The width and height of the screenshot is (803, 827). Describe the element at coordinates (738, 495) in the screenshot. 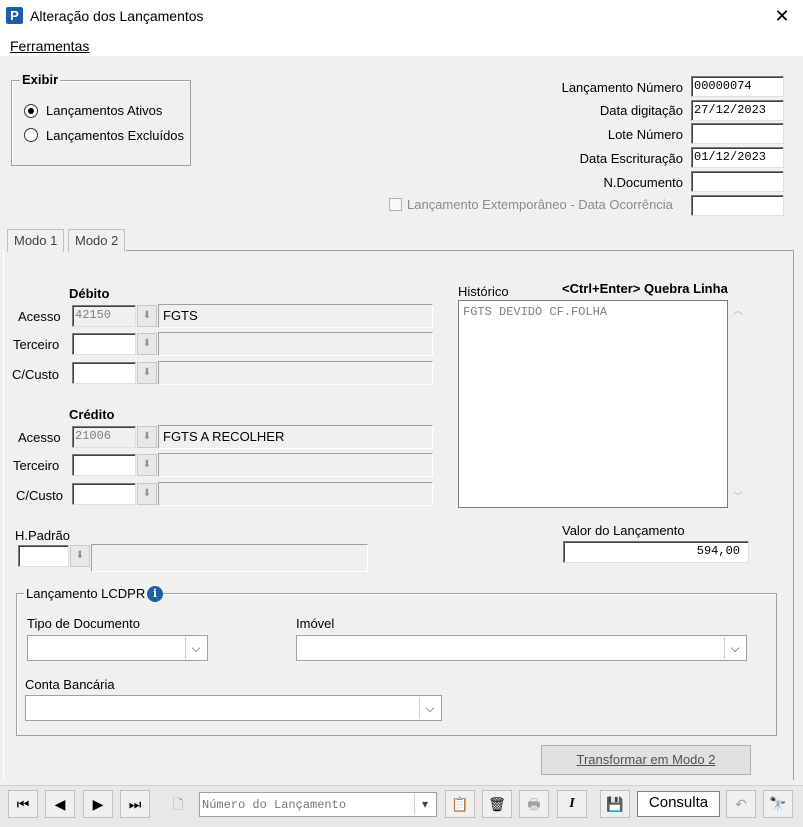

I see `scroll-down-icon: ﹀` at that location.